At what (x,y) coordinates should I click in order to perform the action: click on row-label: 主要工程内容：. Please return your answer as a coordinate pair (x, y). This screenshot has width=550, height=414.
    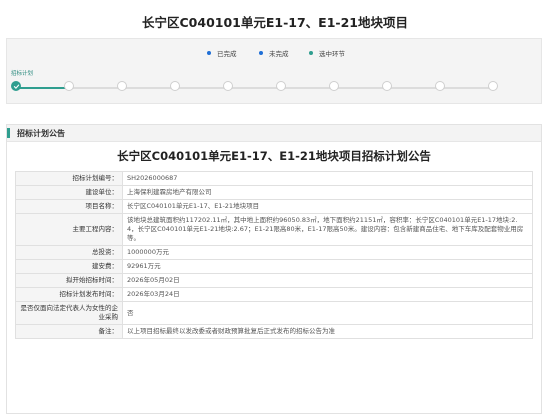
    Looking at the image, I should click on (69, 229).